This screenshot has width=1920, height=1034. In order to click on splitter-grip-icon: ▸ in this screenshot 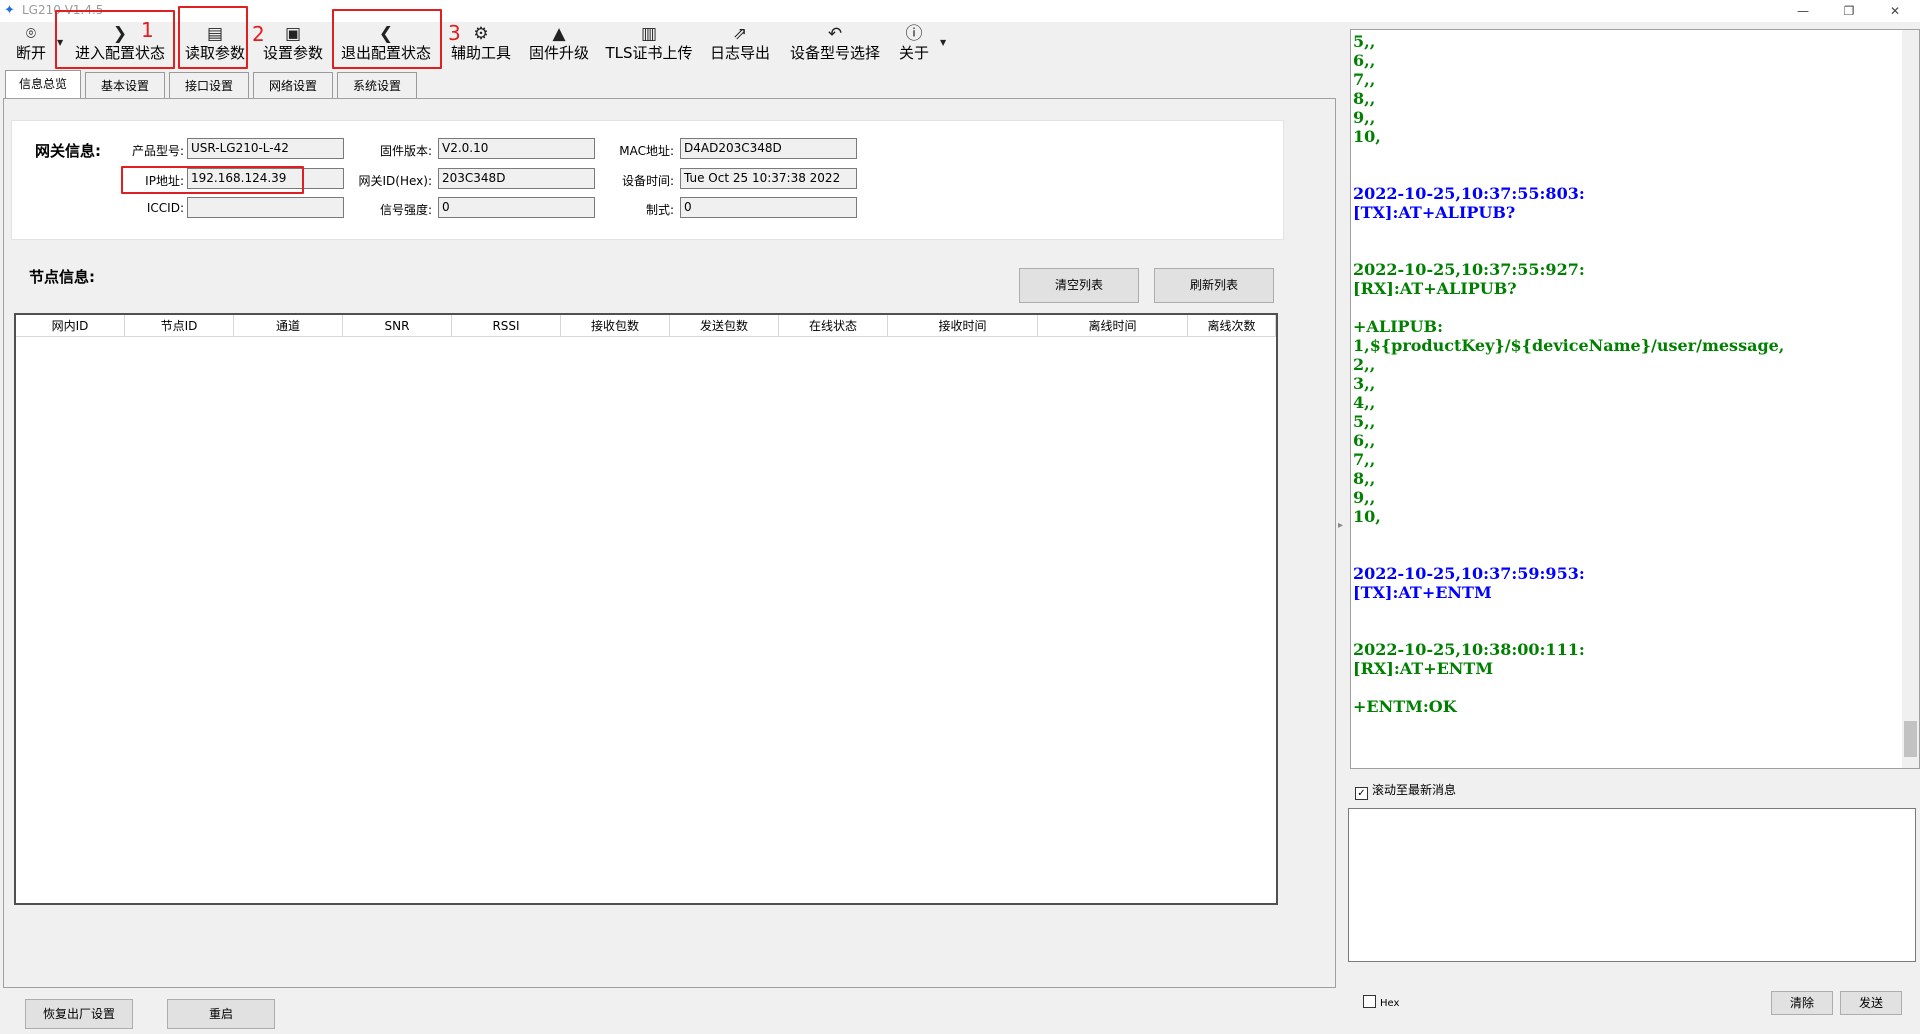, I will do `click(1340, 525)`.